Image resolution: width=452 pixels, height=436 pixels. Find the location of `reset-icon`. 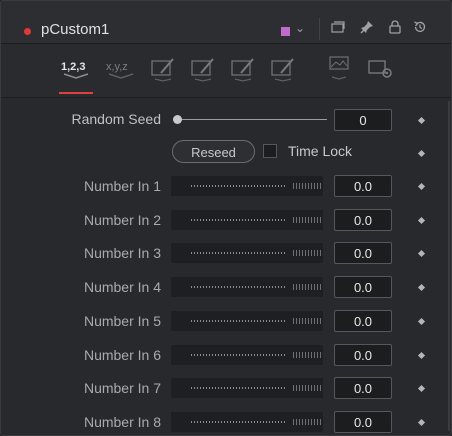

reset-icon is located at coordinates (420, 27).